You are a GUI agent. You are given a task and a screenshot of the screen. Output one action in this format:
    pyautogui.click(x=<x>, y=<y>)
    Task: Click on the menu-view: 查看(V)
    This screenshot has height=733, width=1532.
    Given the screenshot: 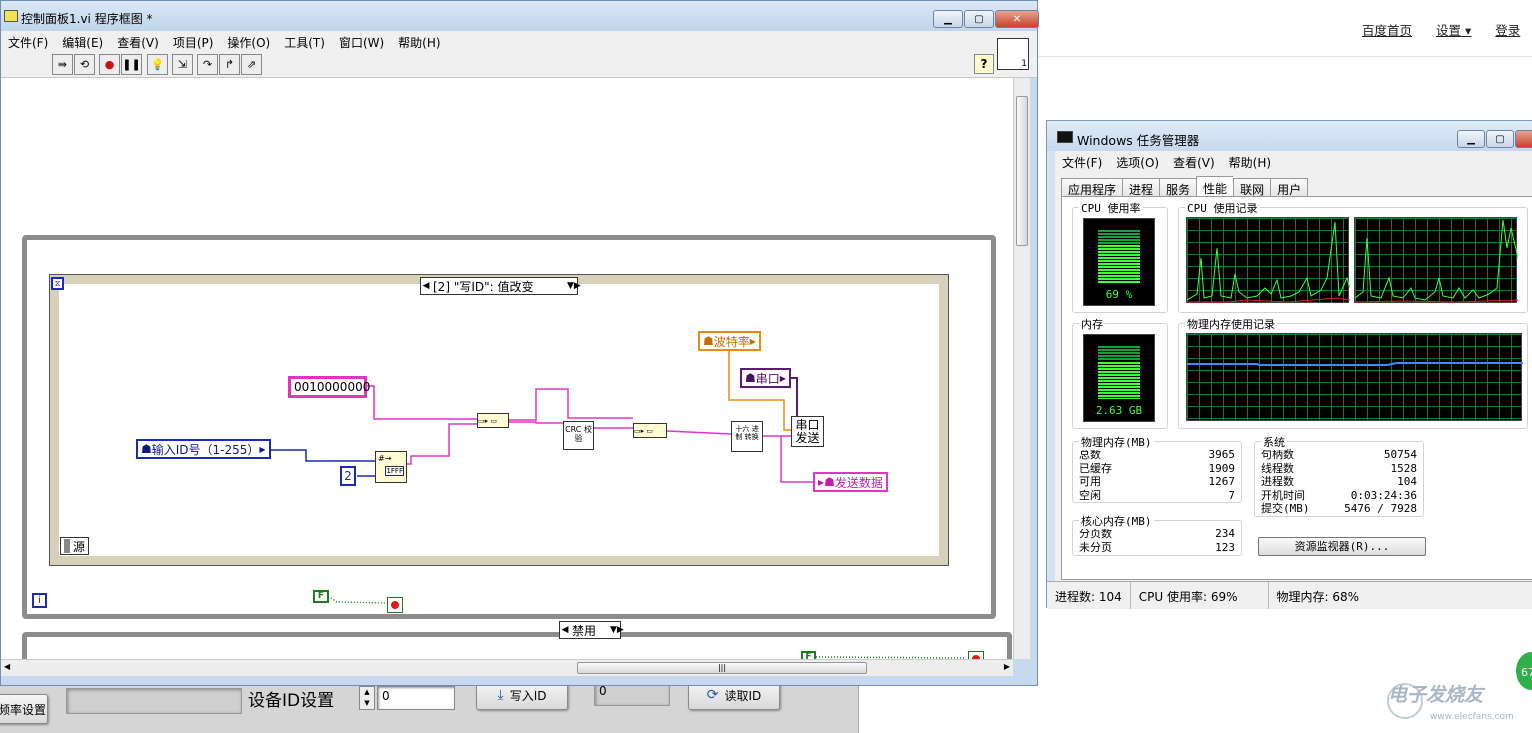 What is the action you would take?
    pyautogui.click(x=138, y=41)
    